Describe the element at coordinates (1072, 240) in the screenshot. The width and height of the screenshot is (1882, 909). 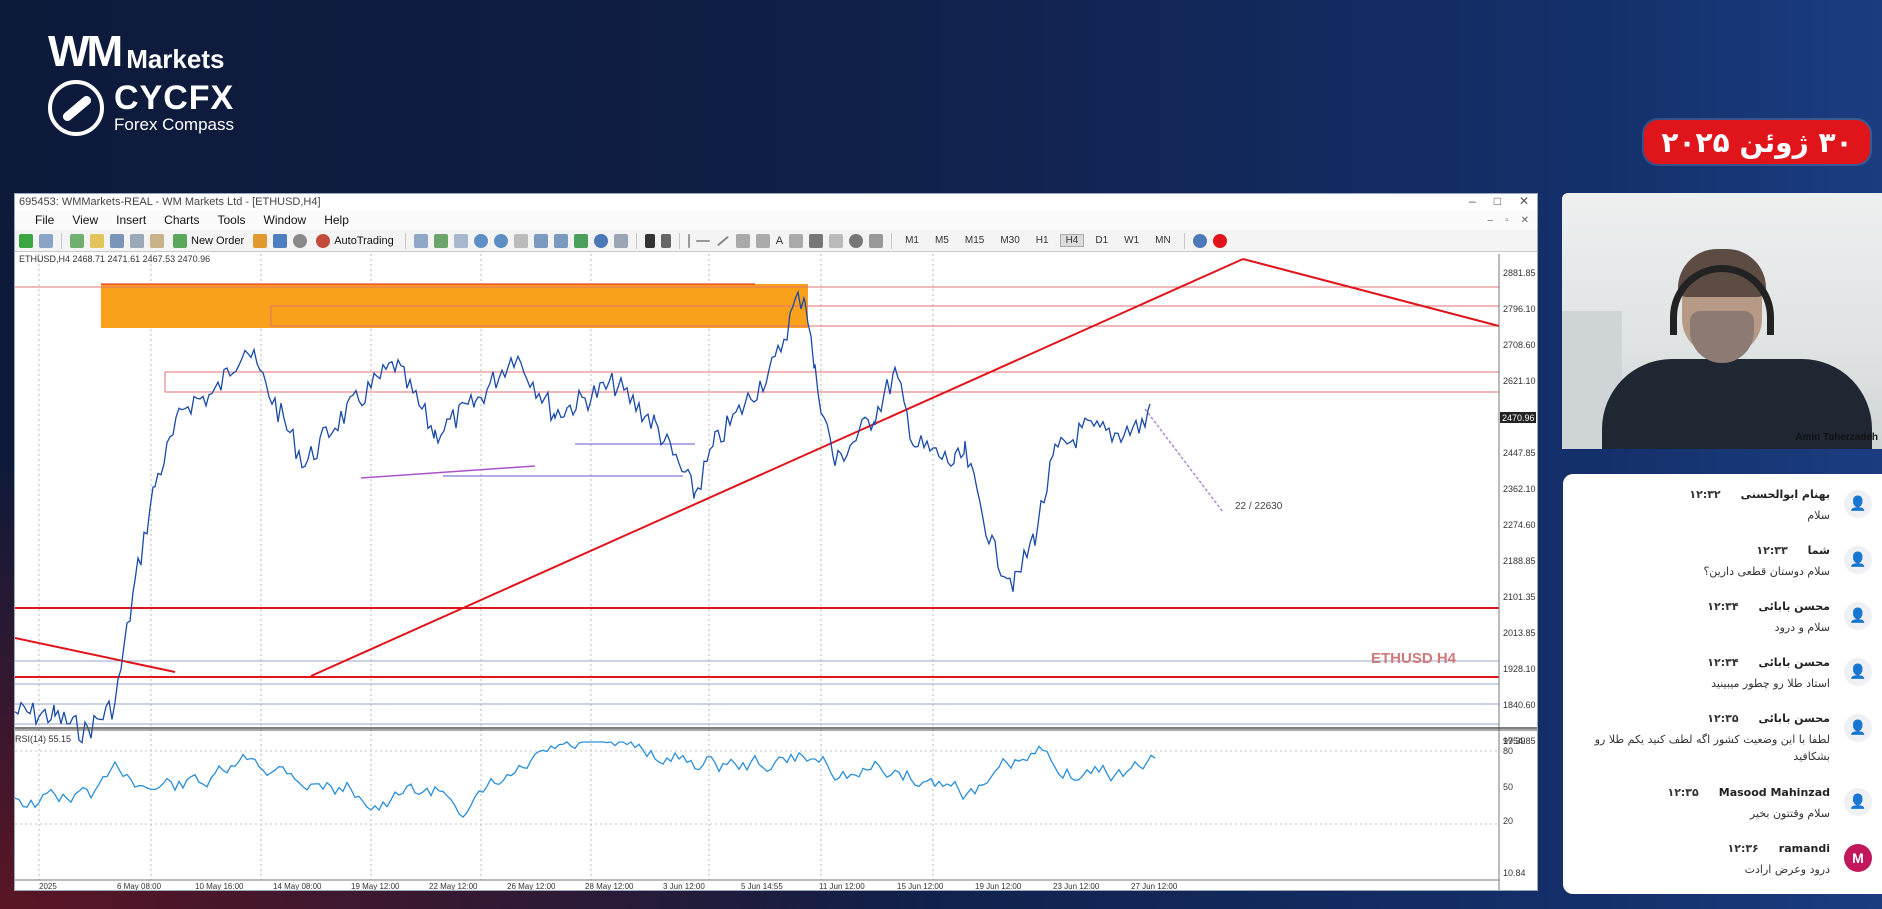
I see `timeframe-h4: H4` at that location.